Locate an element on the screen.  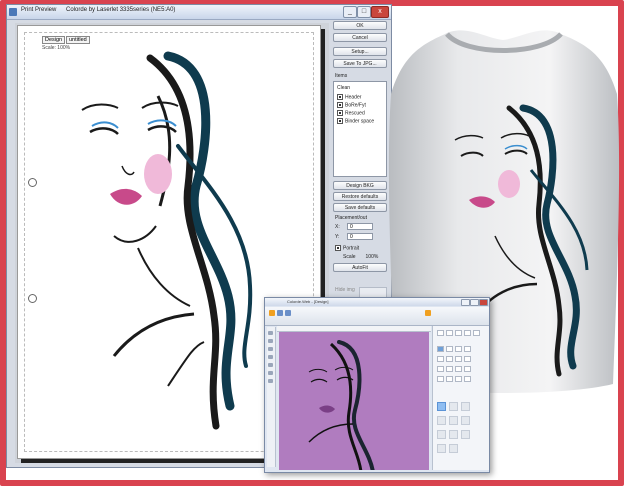
minimize-button: _ is located at coordinates (350, 12).